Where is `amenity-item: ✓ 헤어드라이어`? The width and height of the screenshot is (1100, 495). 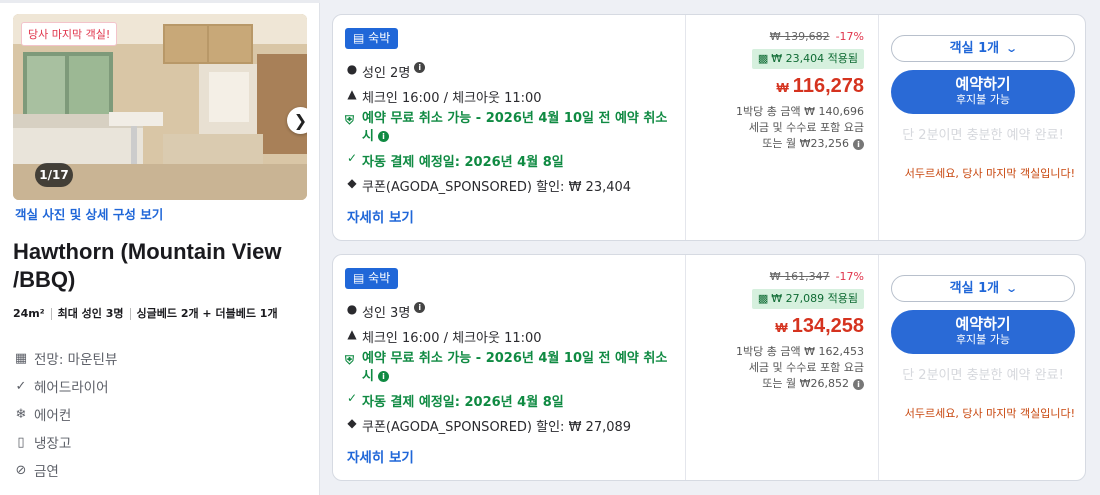 amenity-item: ✓ 헤어드라이어 is located at coordinates (158, 386).